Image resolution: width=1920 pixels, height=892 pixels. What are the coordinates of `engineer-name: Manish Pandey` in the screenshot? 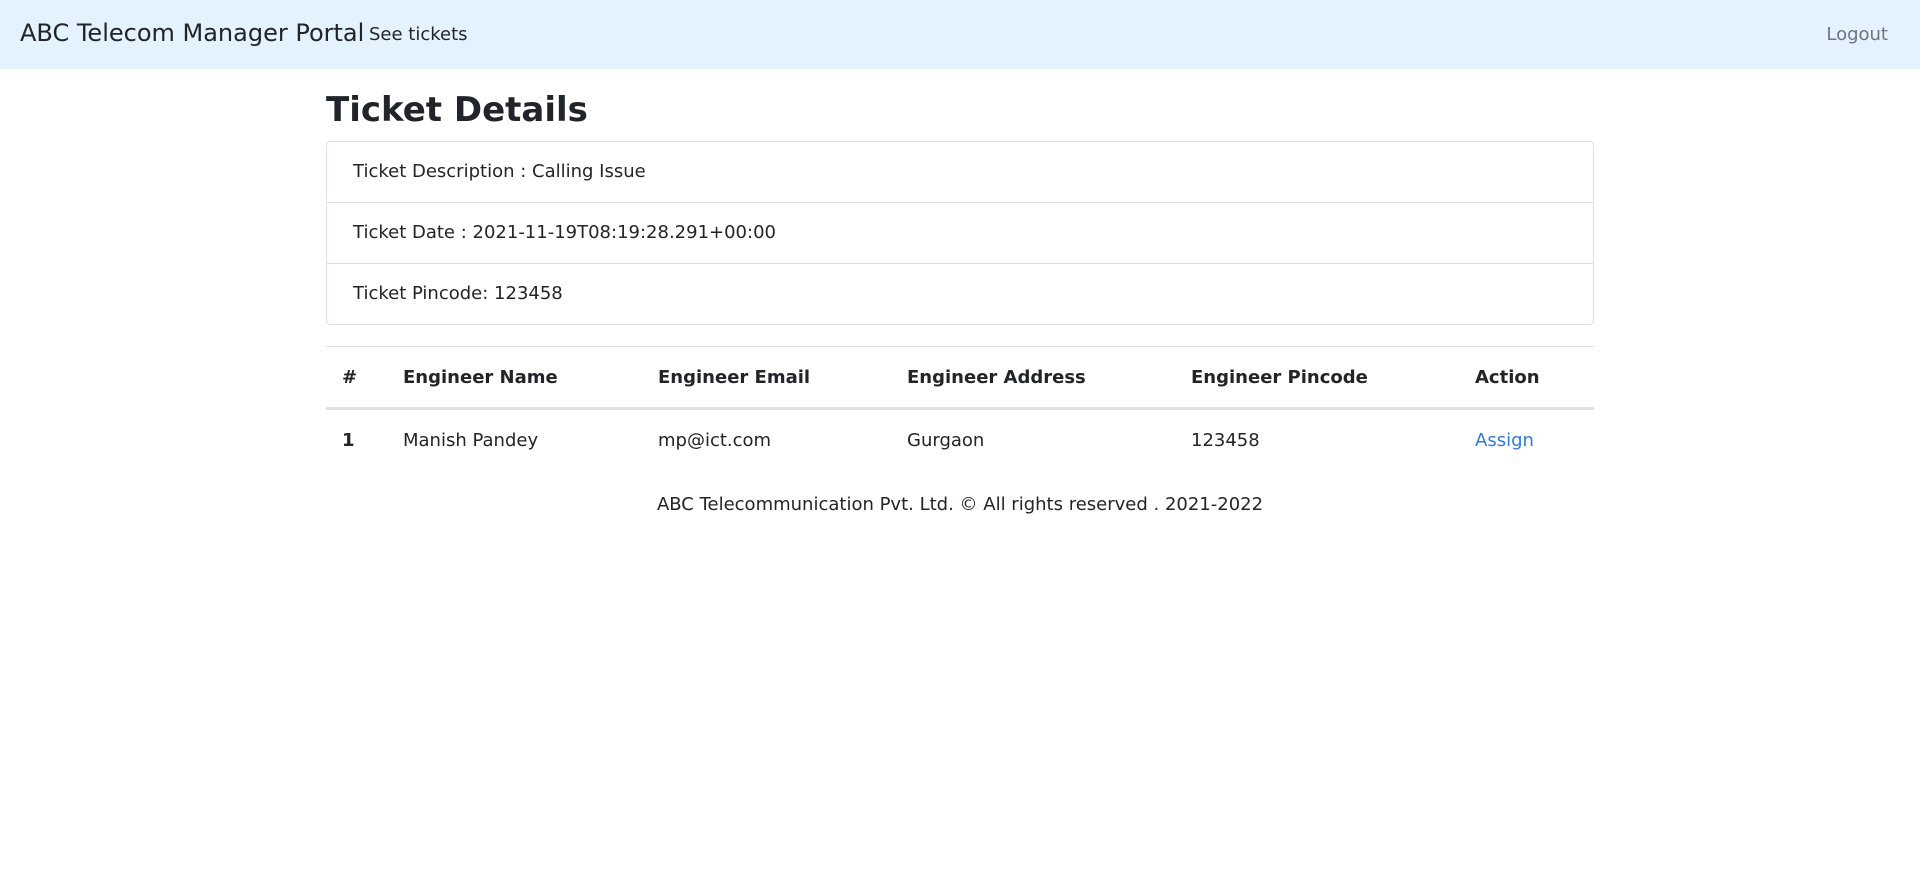 It's located at (471, 440).